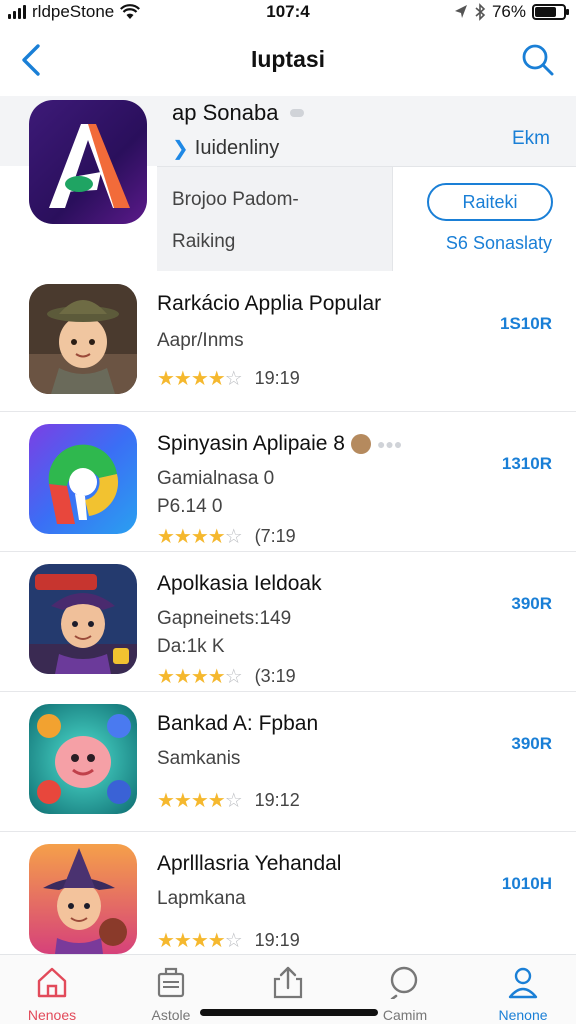 Image resolution: width=576 pixels, height=1024 pixels. Describe the element at coordinates (526, 324) in the screenshot. I see `app-price-1: 1S10R` at that location.